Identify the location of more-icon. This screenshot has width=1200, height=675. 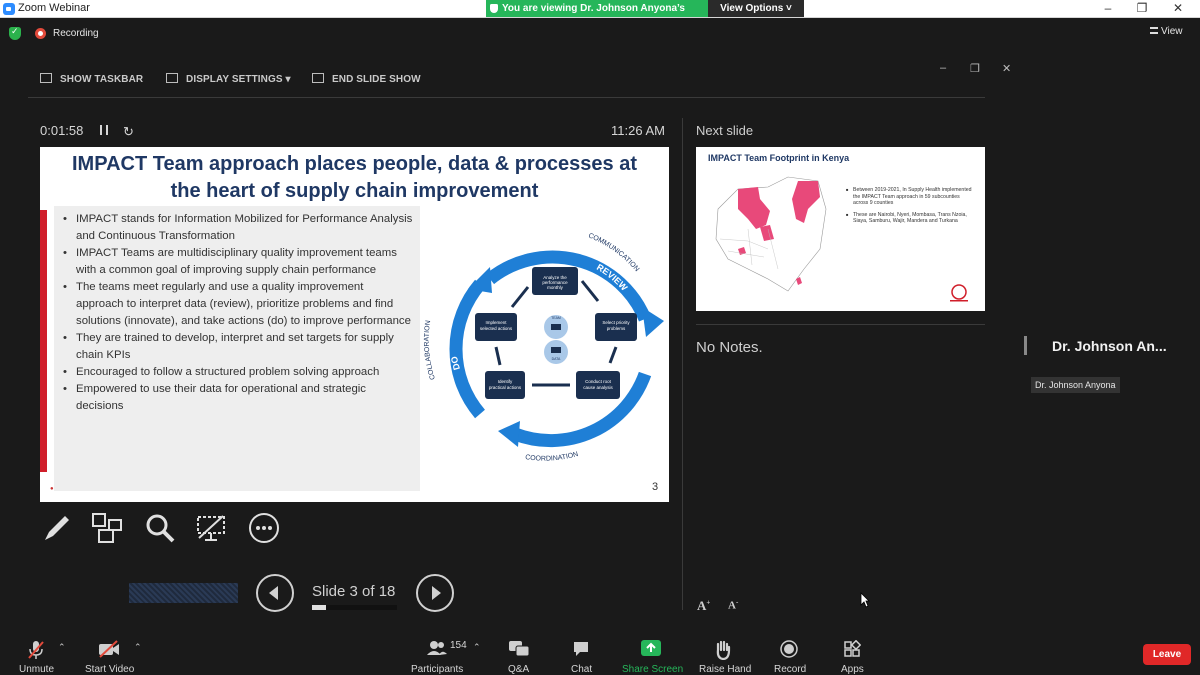
(264, 528).